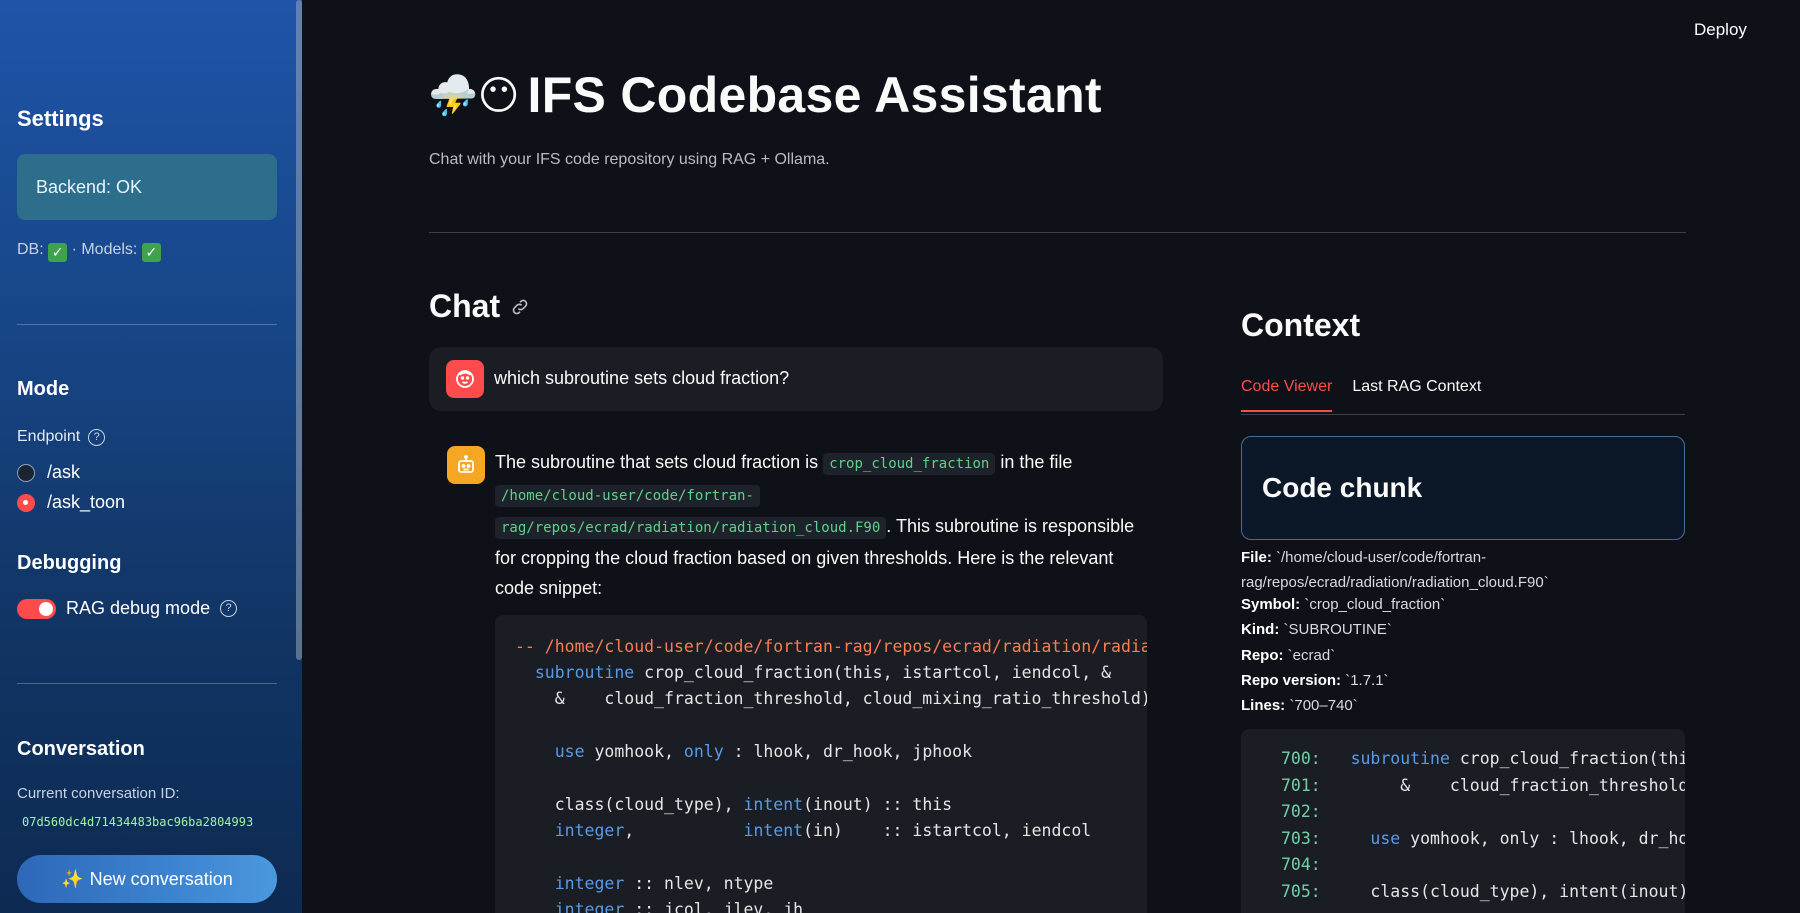 The height and width of the screenshot is (913, 1800). I want to click on line-number: 705:, so click(1301, 891).